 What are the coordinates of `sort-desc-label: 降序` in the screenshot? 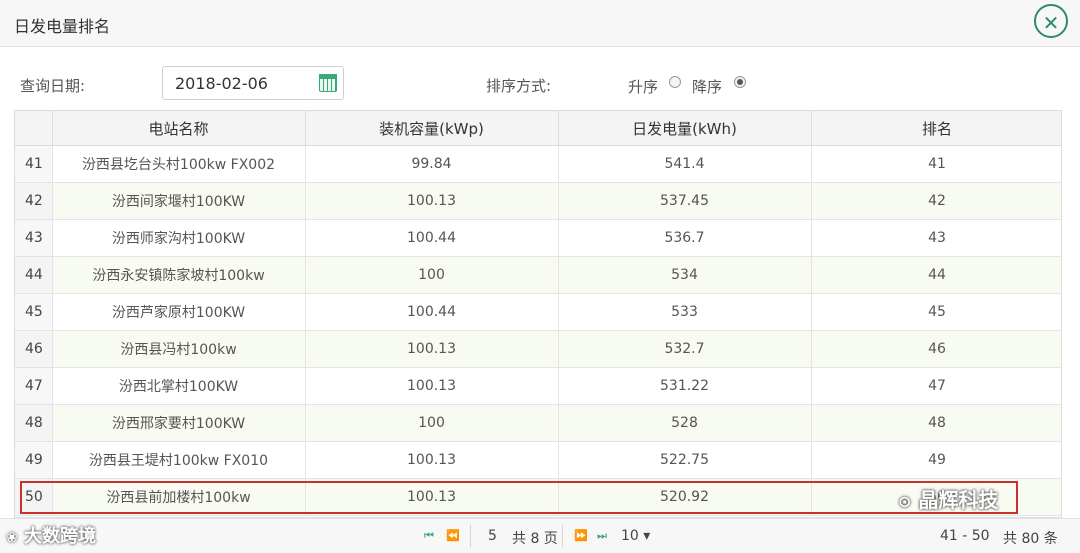 It's located at (707, 87).